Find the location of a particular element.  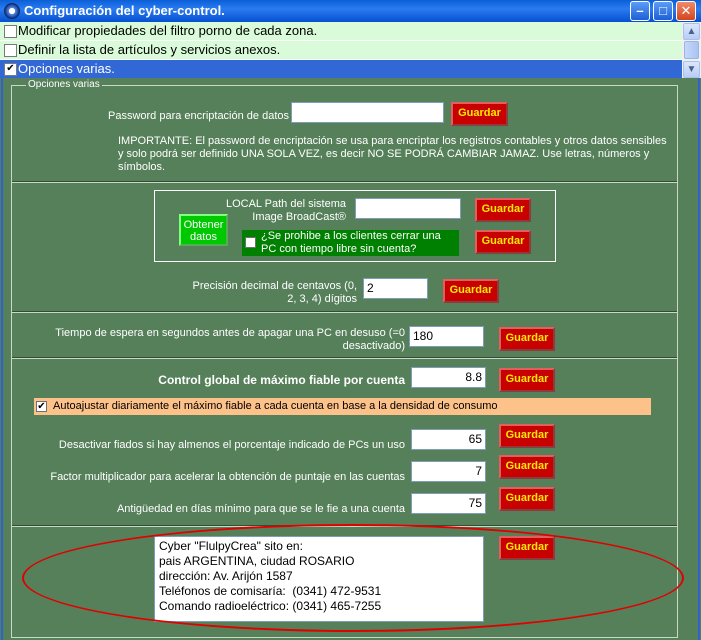

scroll-up-icon: ▲ is located at coordinates (691, 31).